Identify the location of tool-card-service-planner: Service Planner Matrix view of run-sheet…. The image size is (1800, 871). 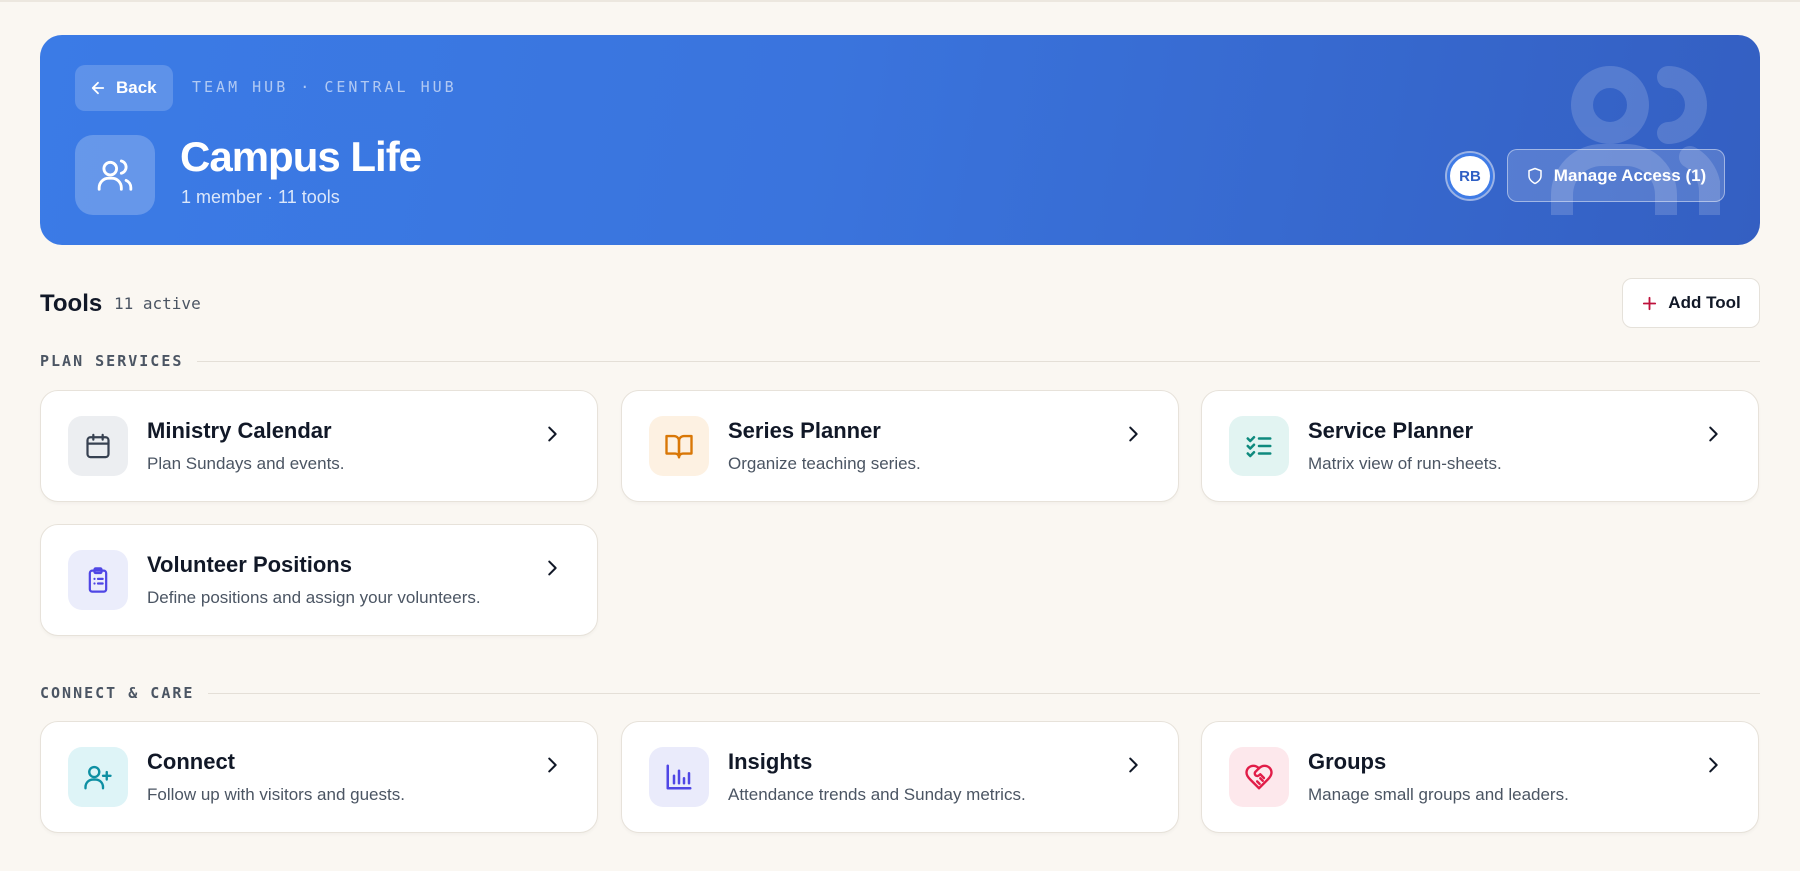
(1480, 446).